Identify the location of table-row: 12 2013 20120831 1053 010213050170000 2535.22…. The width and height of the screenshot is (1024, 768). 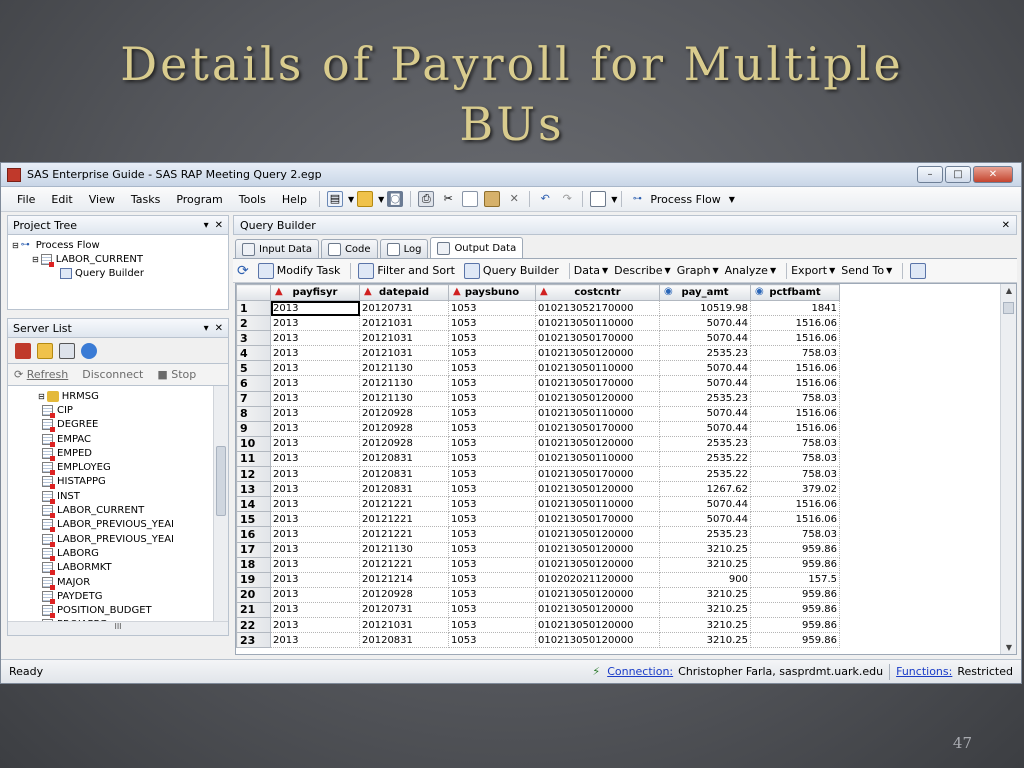
(538, 474).